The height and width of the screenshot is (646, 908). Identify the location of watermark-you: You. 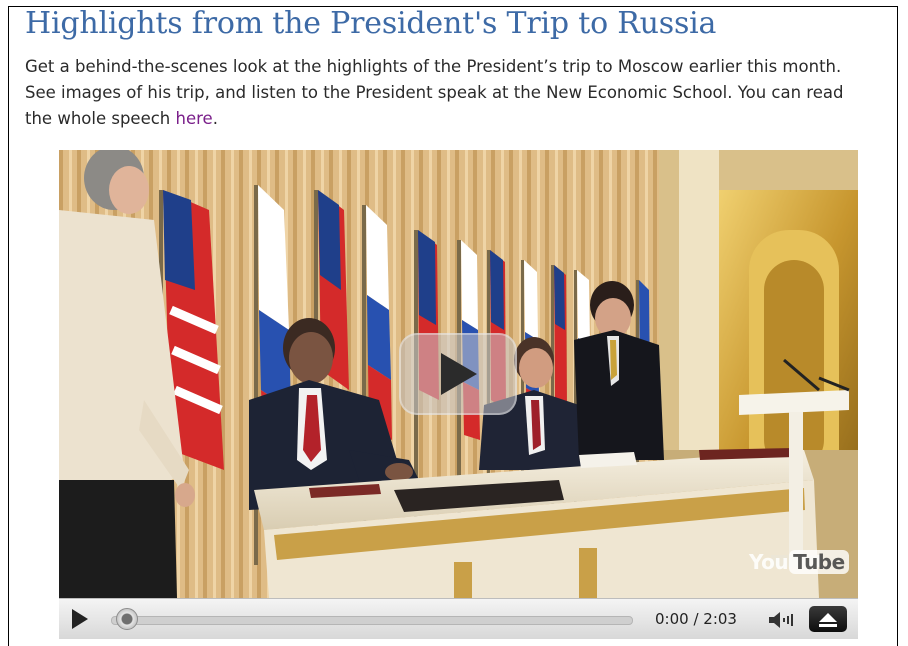
(769, 562).